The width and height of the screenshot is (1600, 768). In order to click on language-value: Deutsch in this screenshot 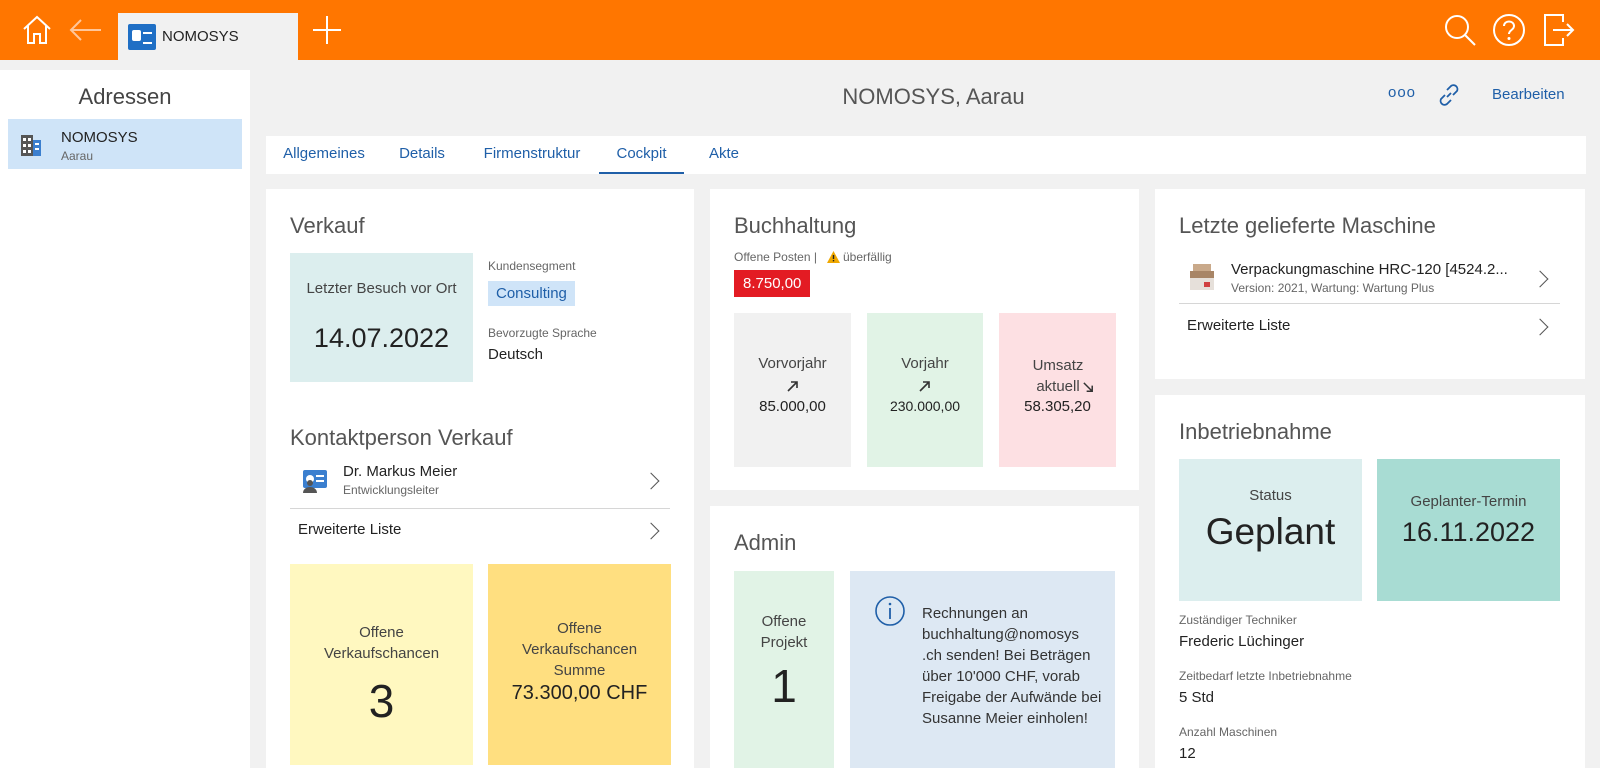, I will do `click(516, 354)`.